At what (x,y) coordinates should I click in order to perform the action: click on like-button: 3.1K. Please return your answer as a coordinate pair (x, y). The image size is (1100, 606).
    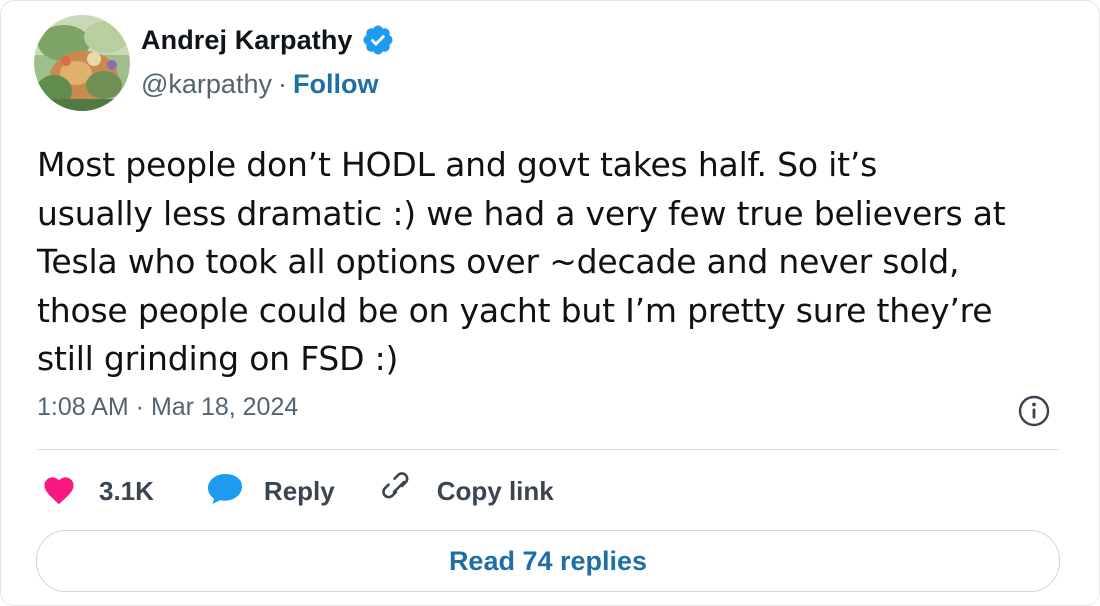
    Looking at the image, I should click on (97, 491).